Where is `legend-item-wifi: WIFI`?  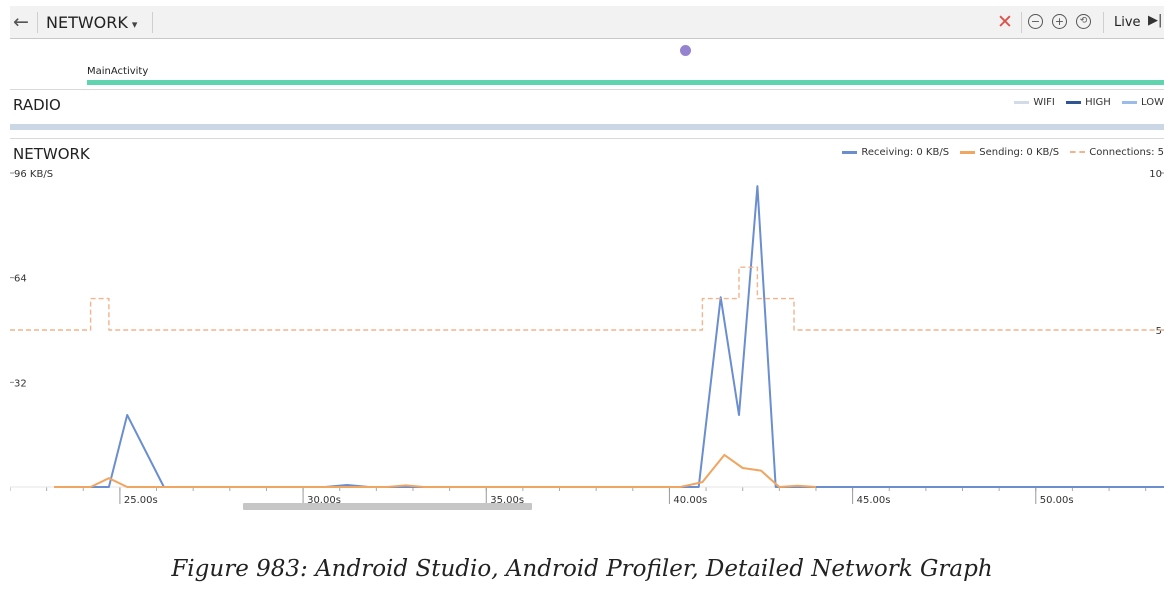
legend-item-wifi: WIFI is located at coordinates (1034, 102).